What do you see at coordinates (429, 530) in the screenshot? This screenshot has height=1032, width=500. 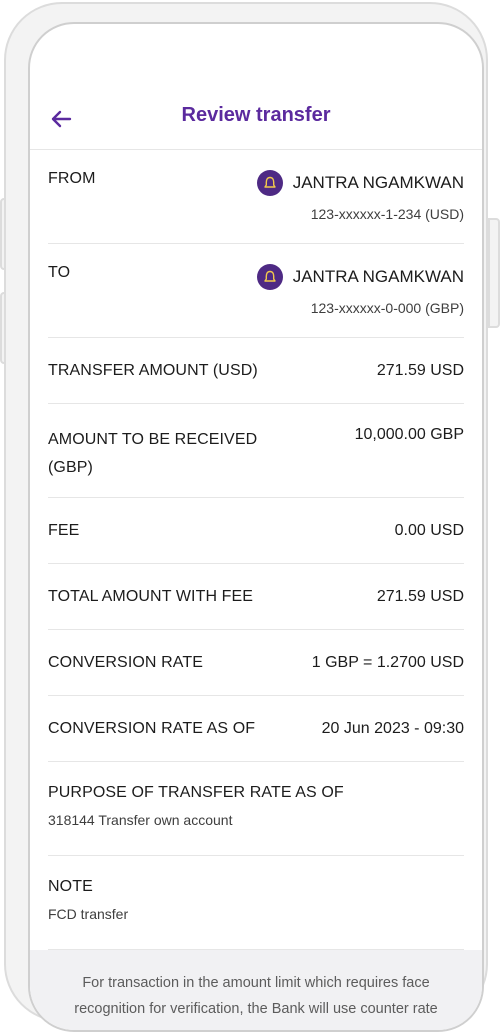 I see `fee-value: 0.00 USD` at bounding box center [429, 530].